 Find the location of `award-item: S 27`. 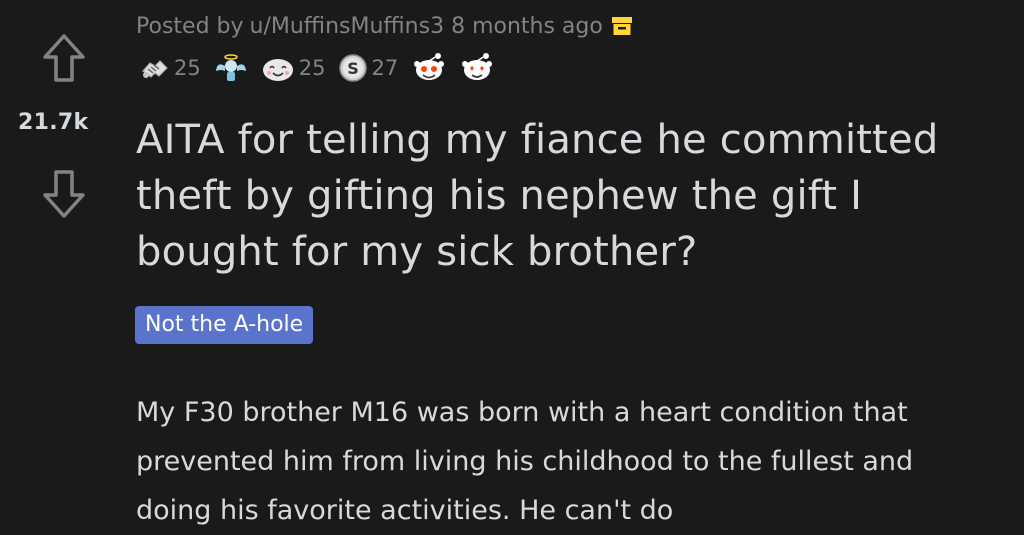

award-item: S 27 is located at coordinates (368, 68).